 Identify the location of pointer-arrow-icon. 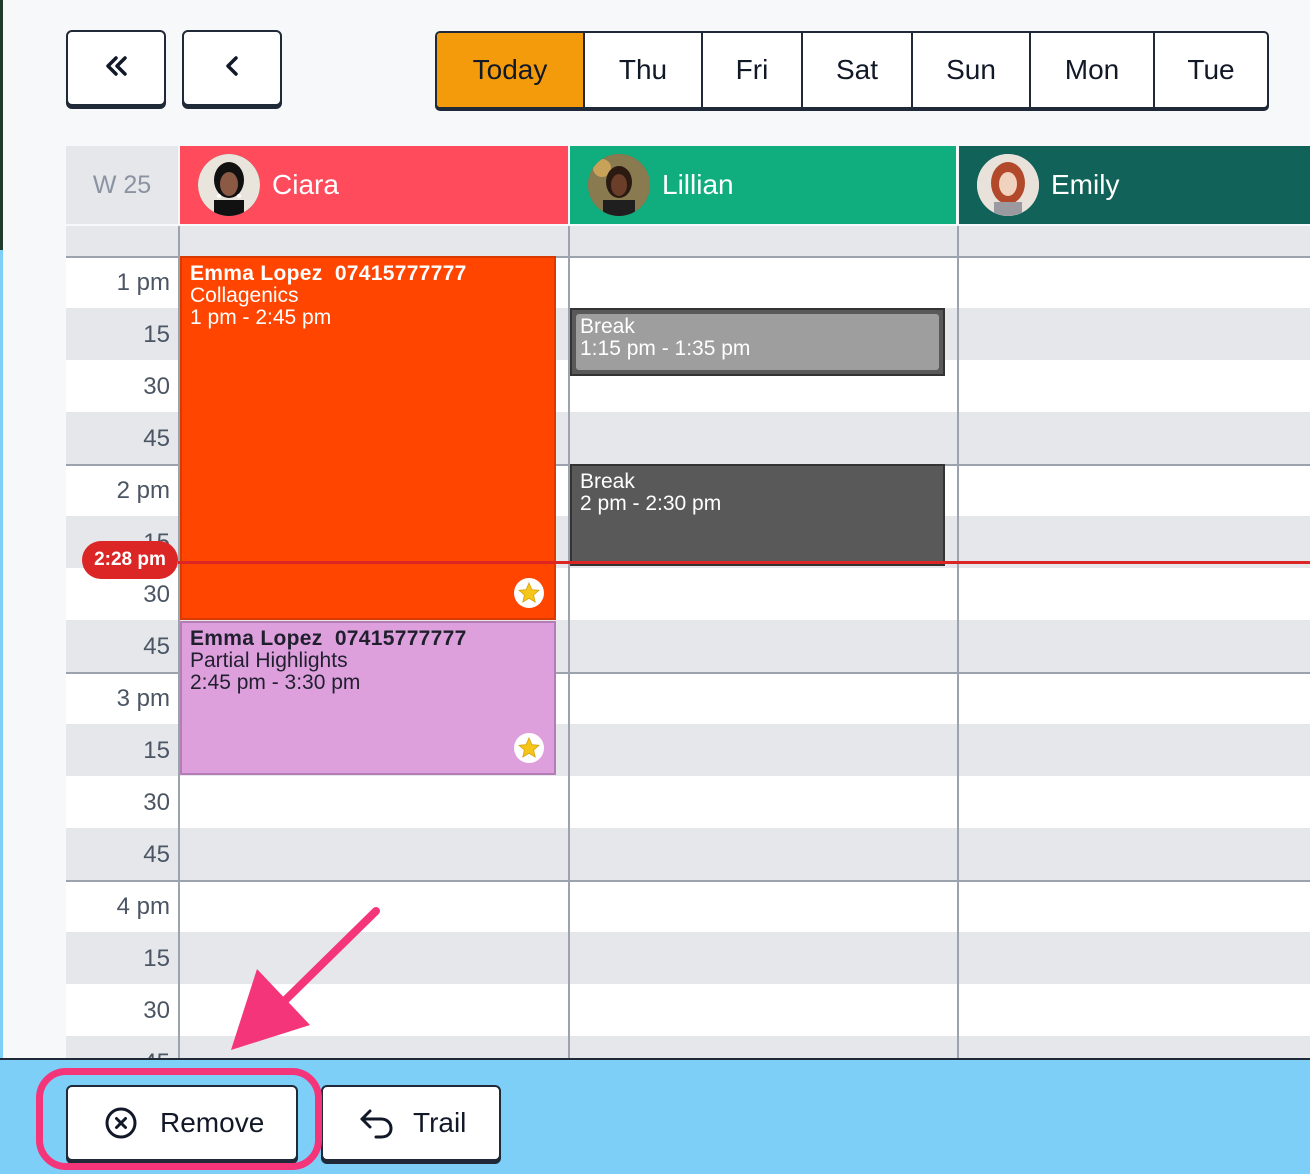
(305, 978).